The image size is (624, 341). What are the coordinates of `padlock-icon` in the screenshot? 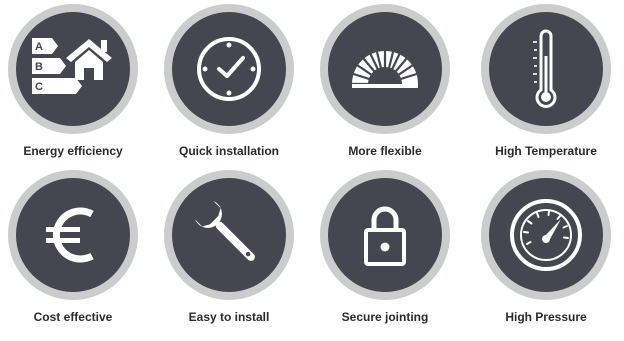 It's located at (385, 236).